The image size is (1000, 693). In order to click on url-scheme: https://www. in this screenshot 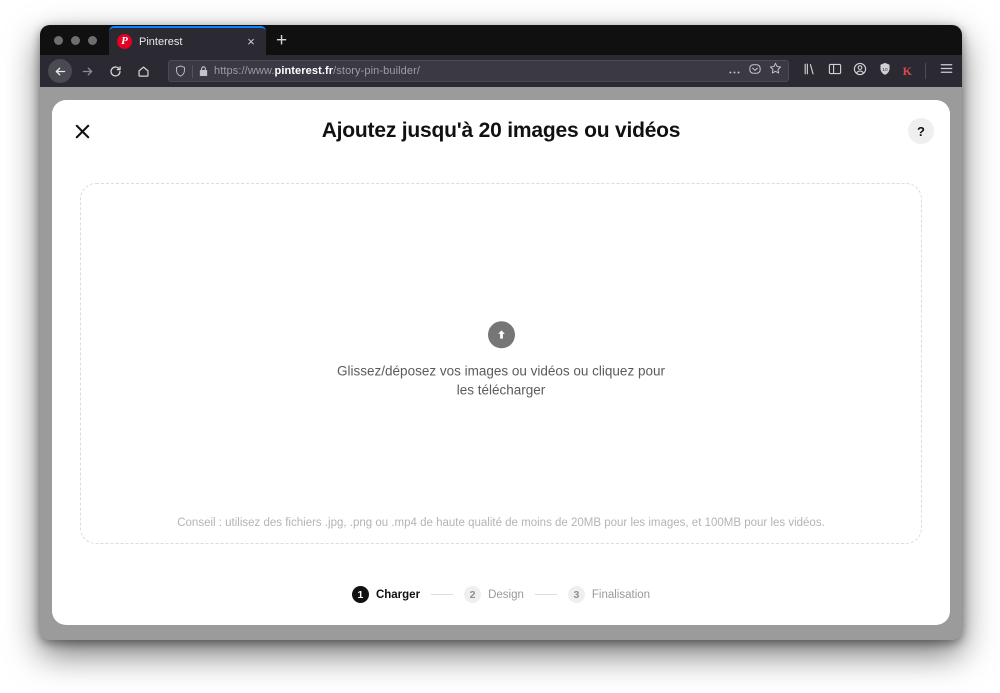, I will do `click(244, 71)`.